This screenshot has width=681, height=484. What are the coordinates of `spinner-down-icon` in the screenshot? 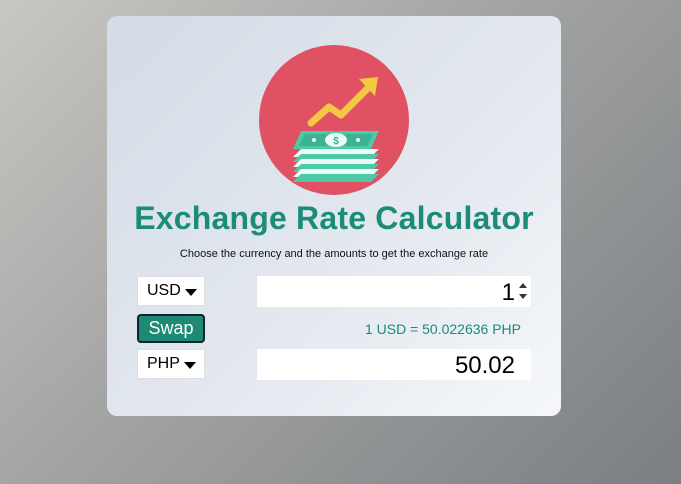 It's located at (523, 296).